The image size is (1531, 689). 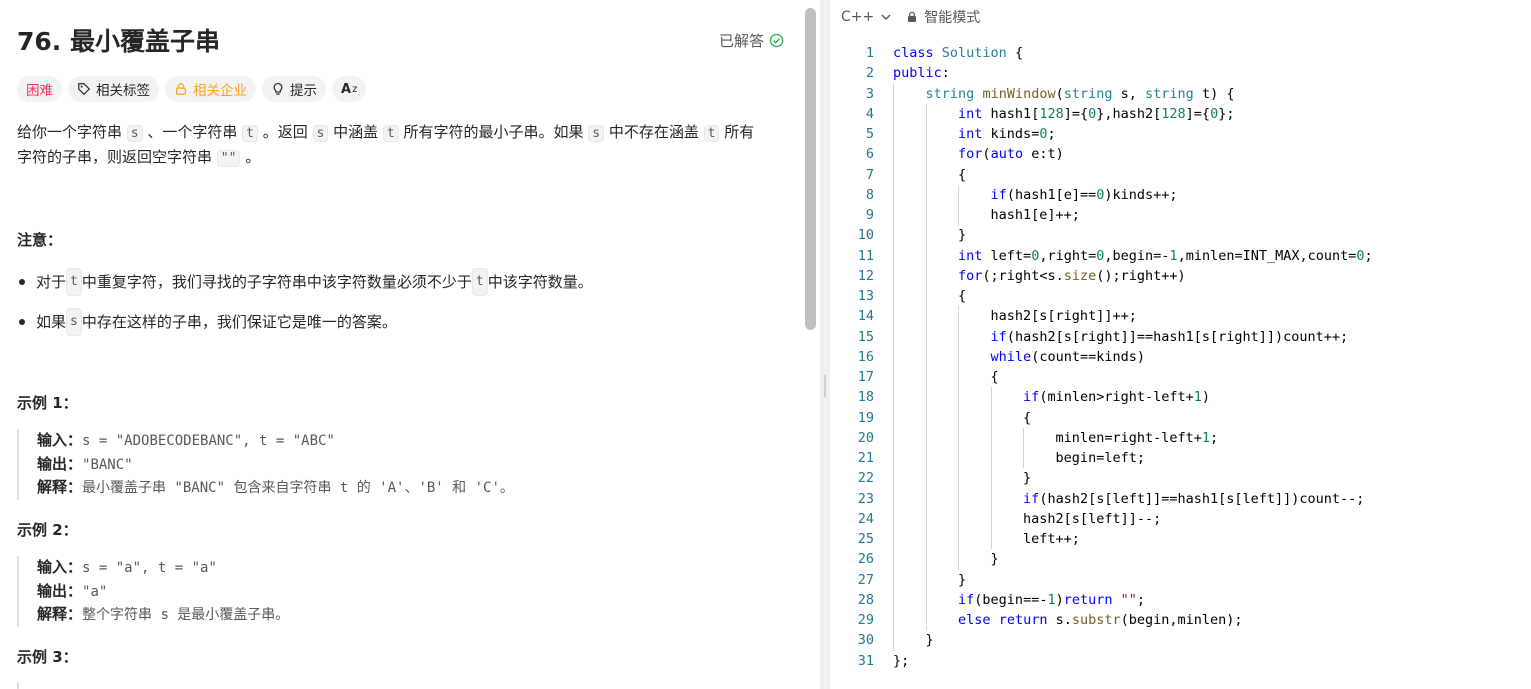 I want to click on line-number: 2, so click(x=869, y=73).